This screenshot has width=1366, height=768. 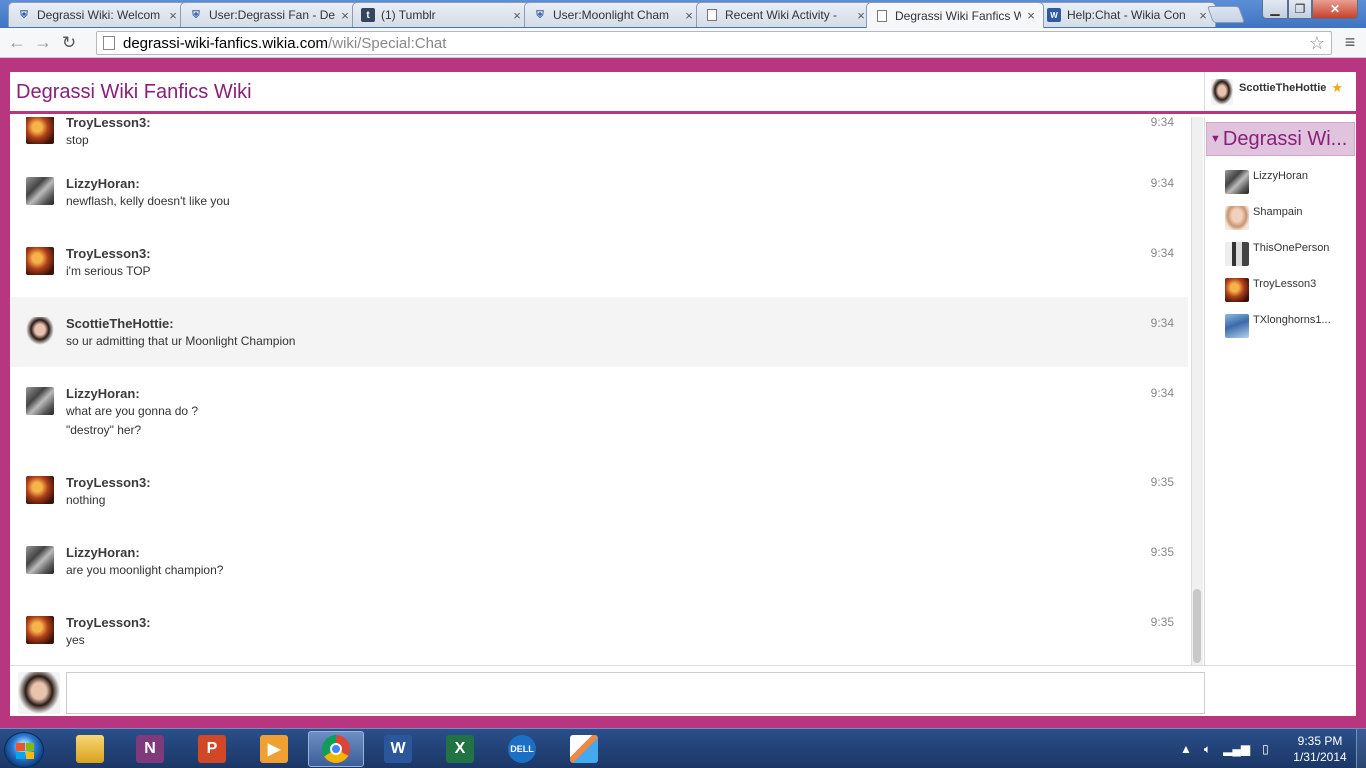 I want to click on tumblr-icon: t, so click(x=368, y=15).